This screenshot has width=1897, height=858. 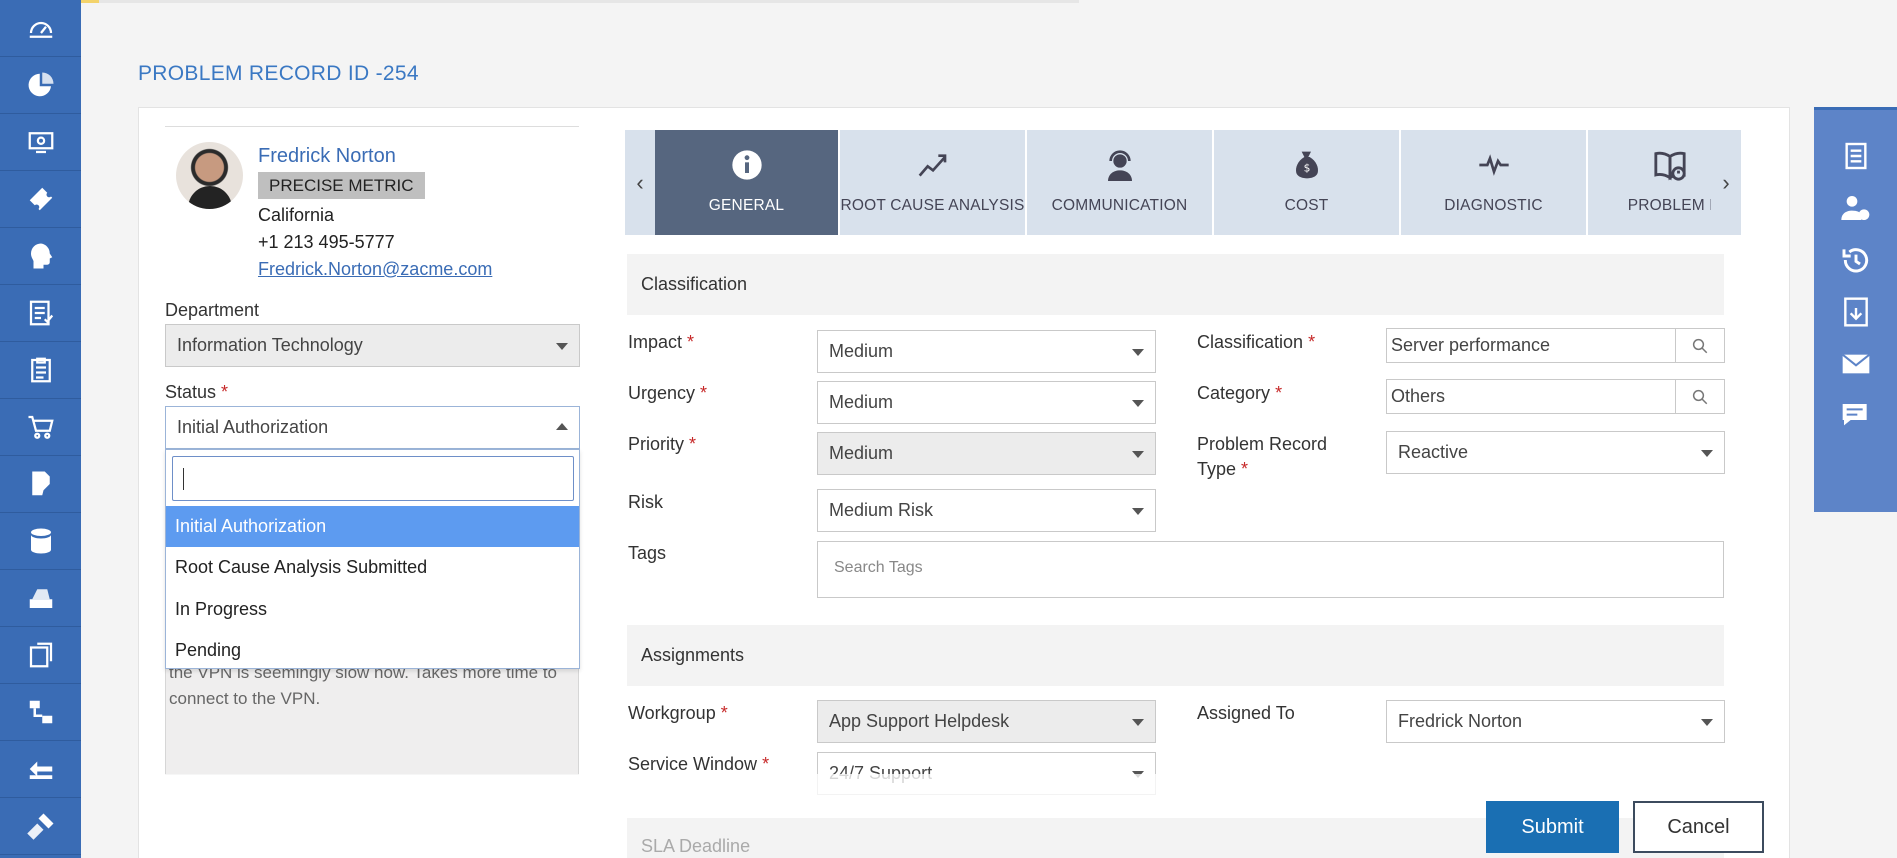 I want to click on topbar-accent, so click(x=90, y=1).